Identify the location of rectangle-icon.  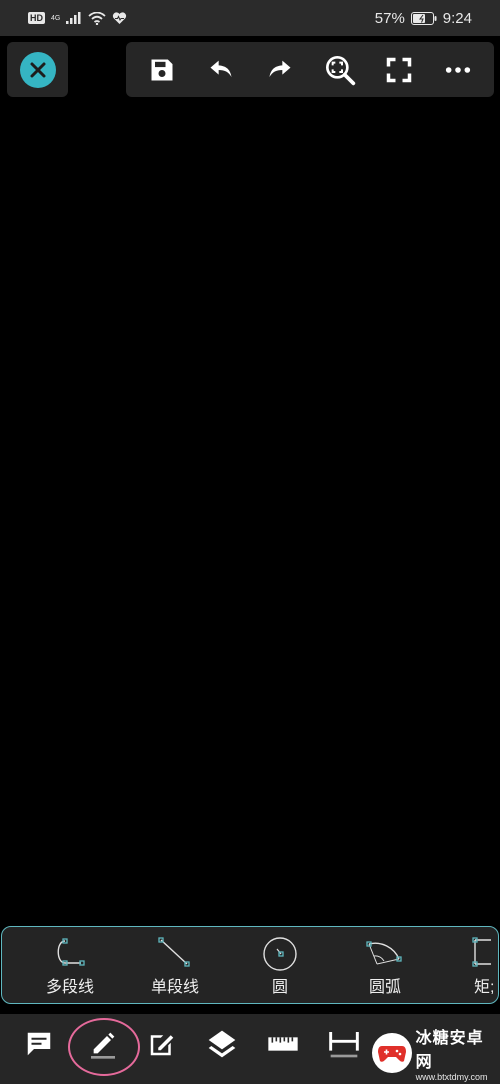
(481, 952).